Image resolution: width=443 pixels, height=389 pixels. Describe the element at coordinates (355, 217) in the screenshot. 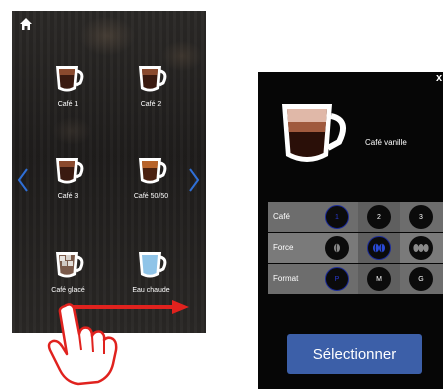

I see `option-row-cafe: Café 1 2 3` at that location.